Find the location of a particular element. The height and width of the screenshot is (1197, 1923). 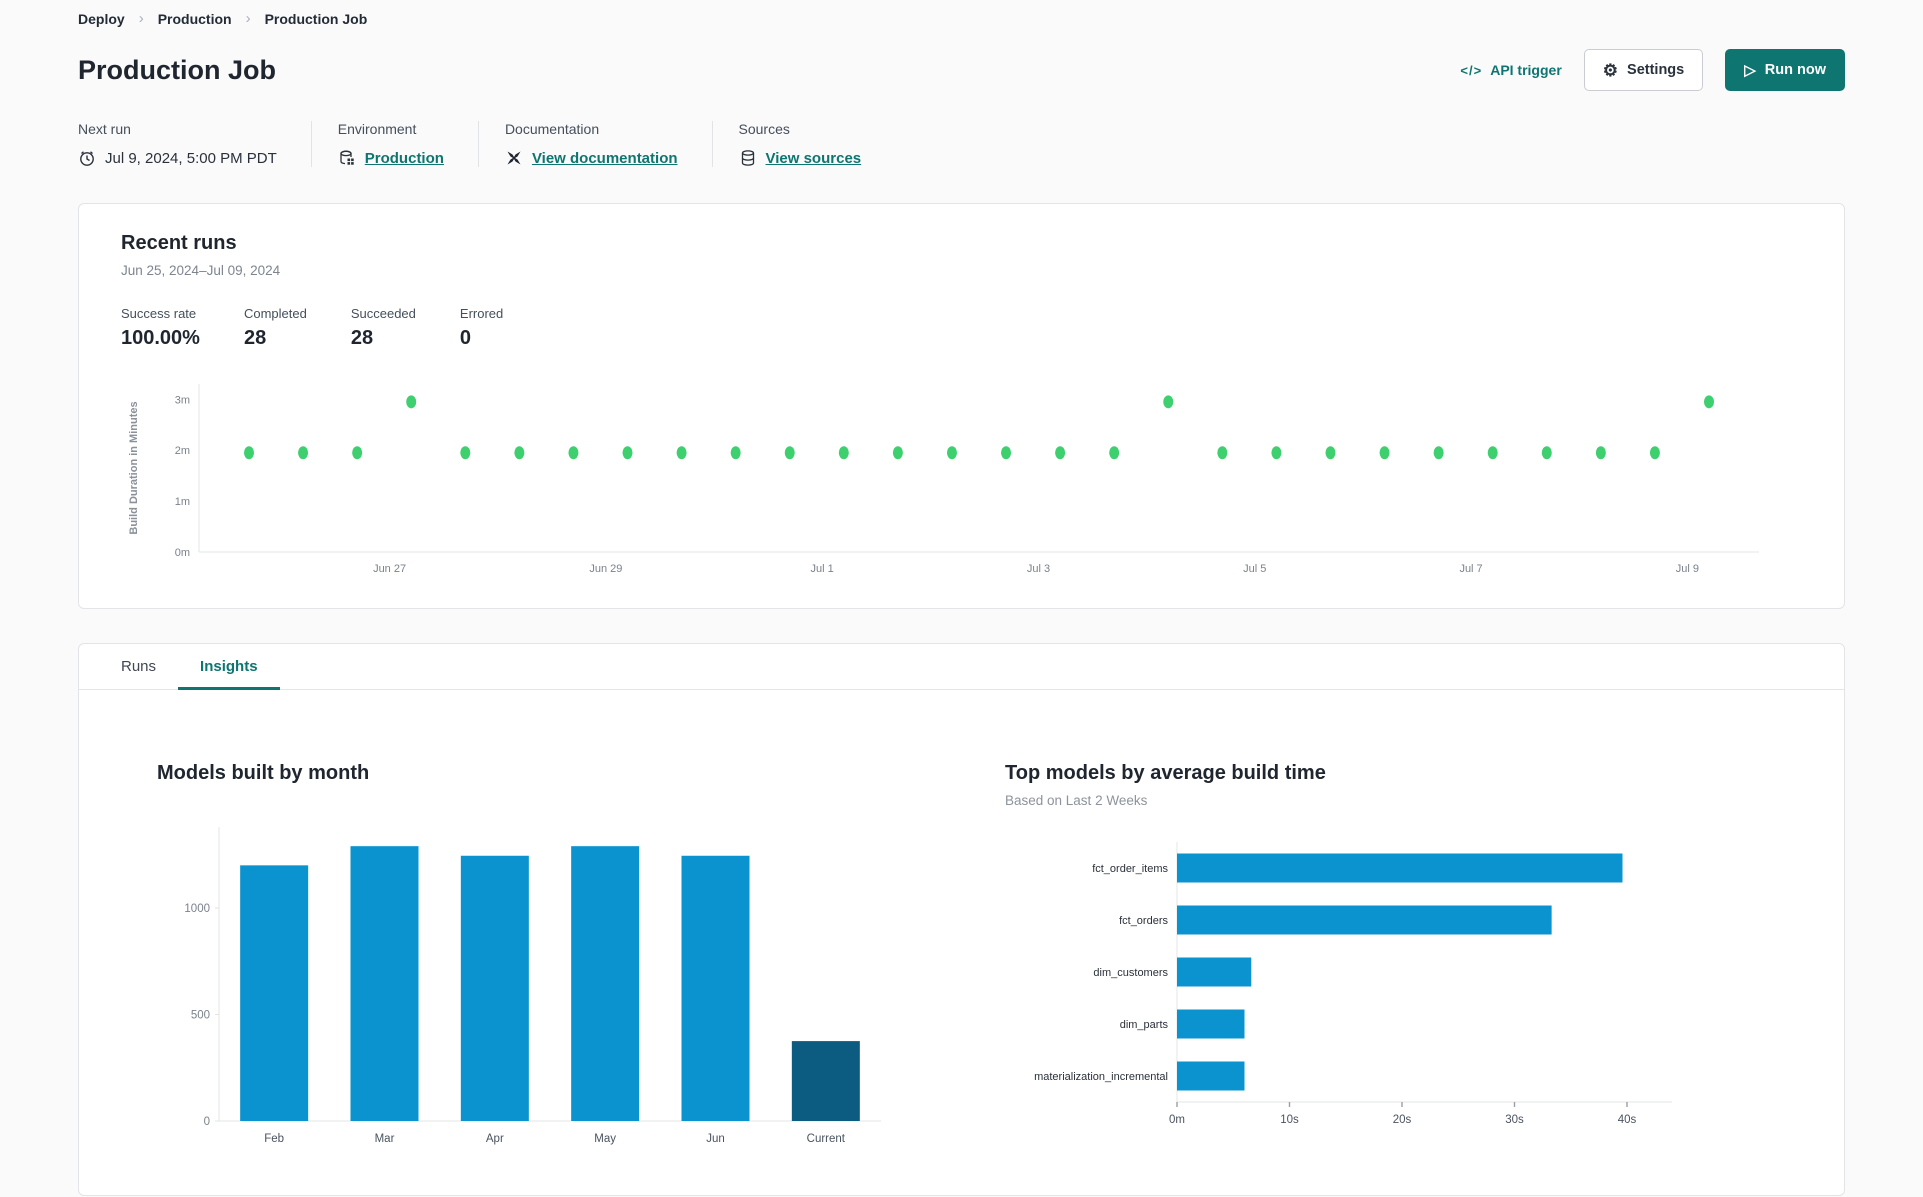

stat-completed: Completed 28 is located at coordinates (275, 327).